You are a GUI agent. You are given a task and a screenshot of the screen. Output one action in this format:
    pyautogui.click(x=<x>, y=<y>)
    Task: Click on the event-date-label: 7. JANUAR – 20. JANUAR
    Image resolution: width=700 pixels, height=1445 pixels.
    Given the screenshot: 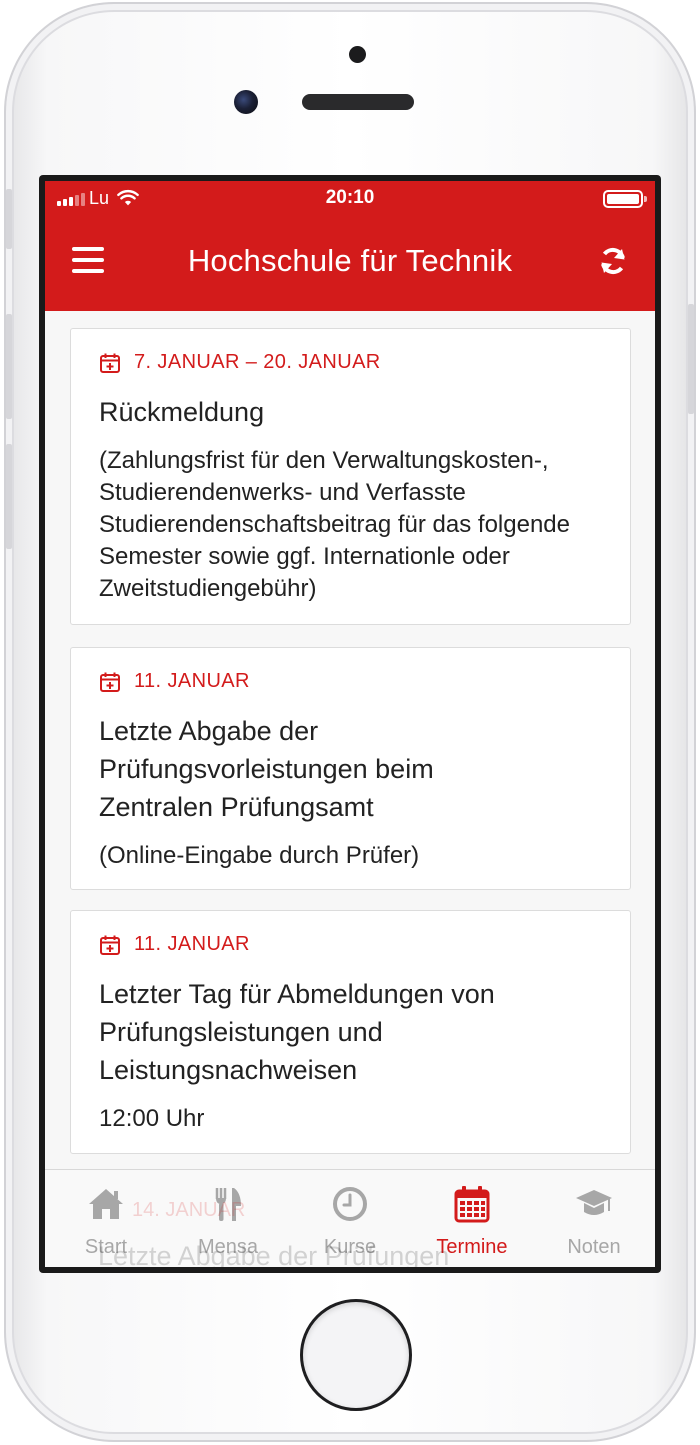 What is the action you would take?
    pyautogui.click(x=257, y=362)
    